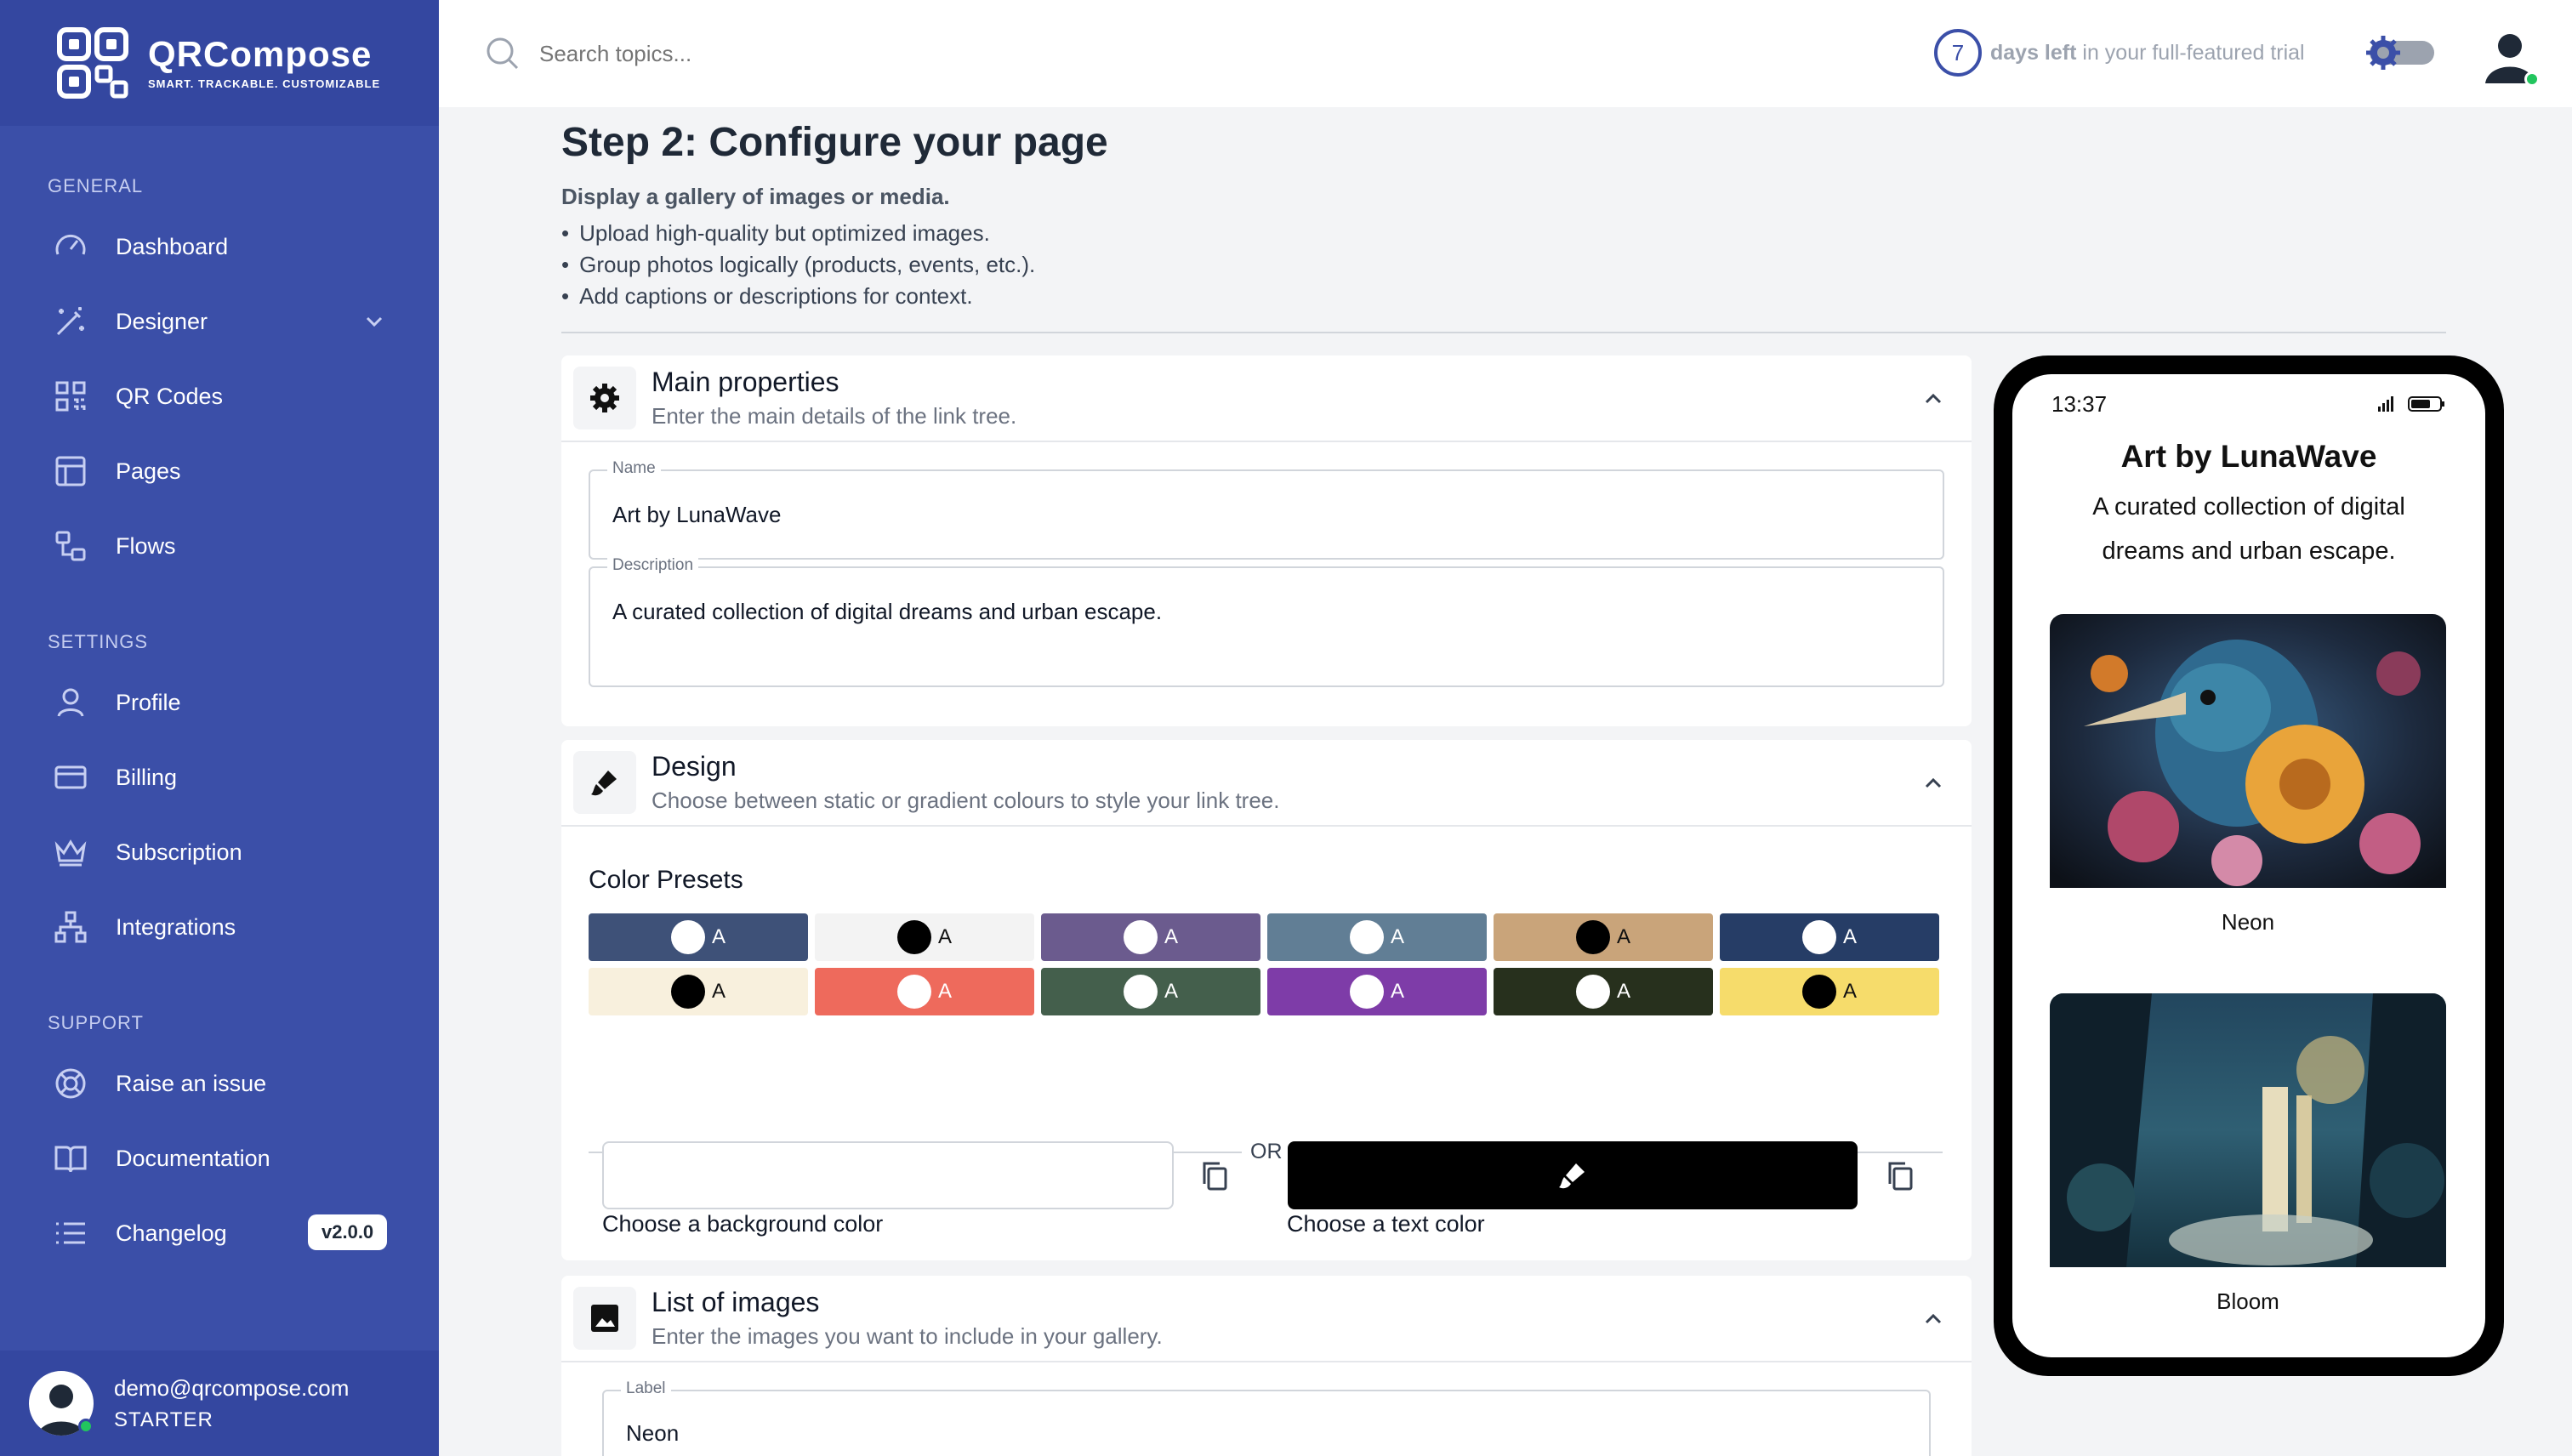 The image size is (2572, 1456). I want to click on sidebar-item-raise-issue: Raise an issue, so click(220, 1083).